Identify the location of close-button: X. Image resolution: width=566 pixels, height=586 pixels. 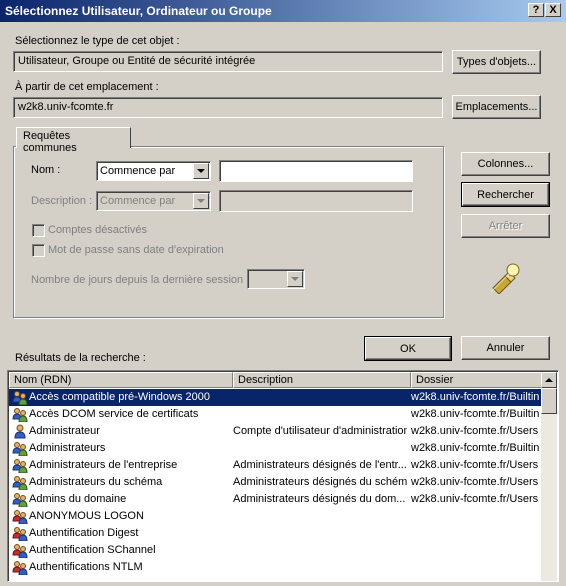
(553, 10).